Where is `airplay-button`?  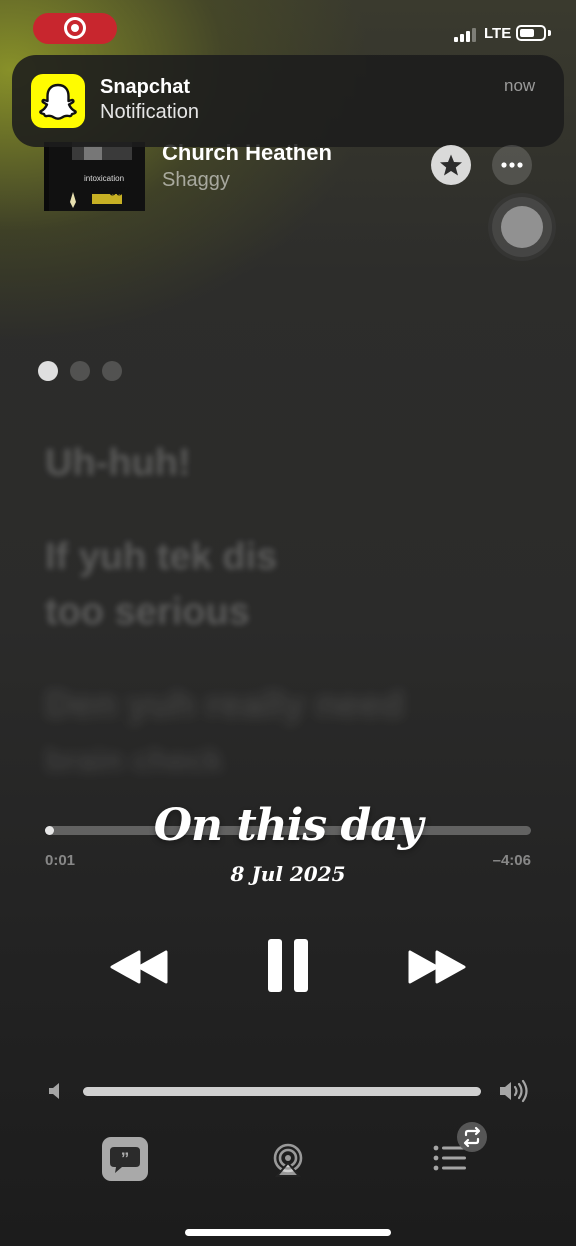
airplay-button is located at coordinates (288, 1160).